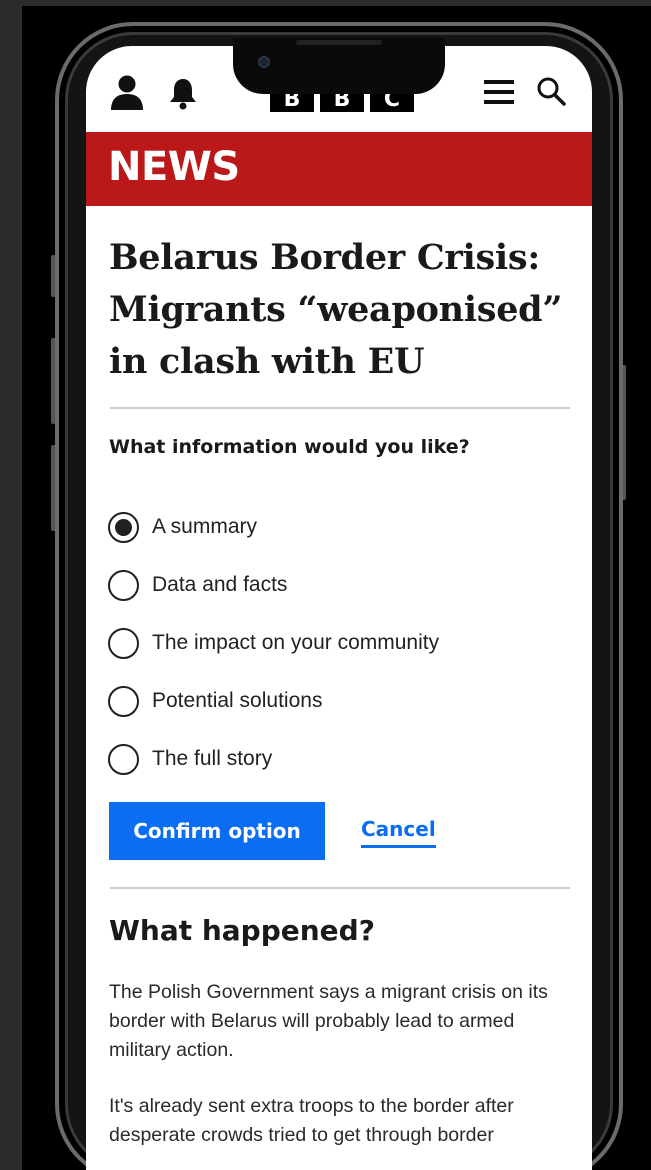  I want to click on headline-line: Belarus Border Crisis:, so click(324, 257).